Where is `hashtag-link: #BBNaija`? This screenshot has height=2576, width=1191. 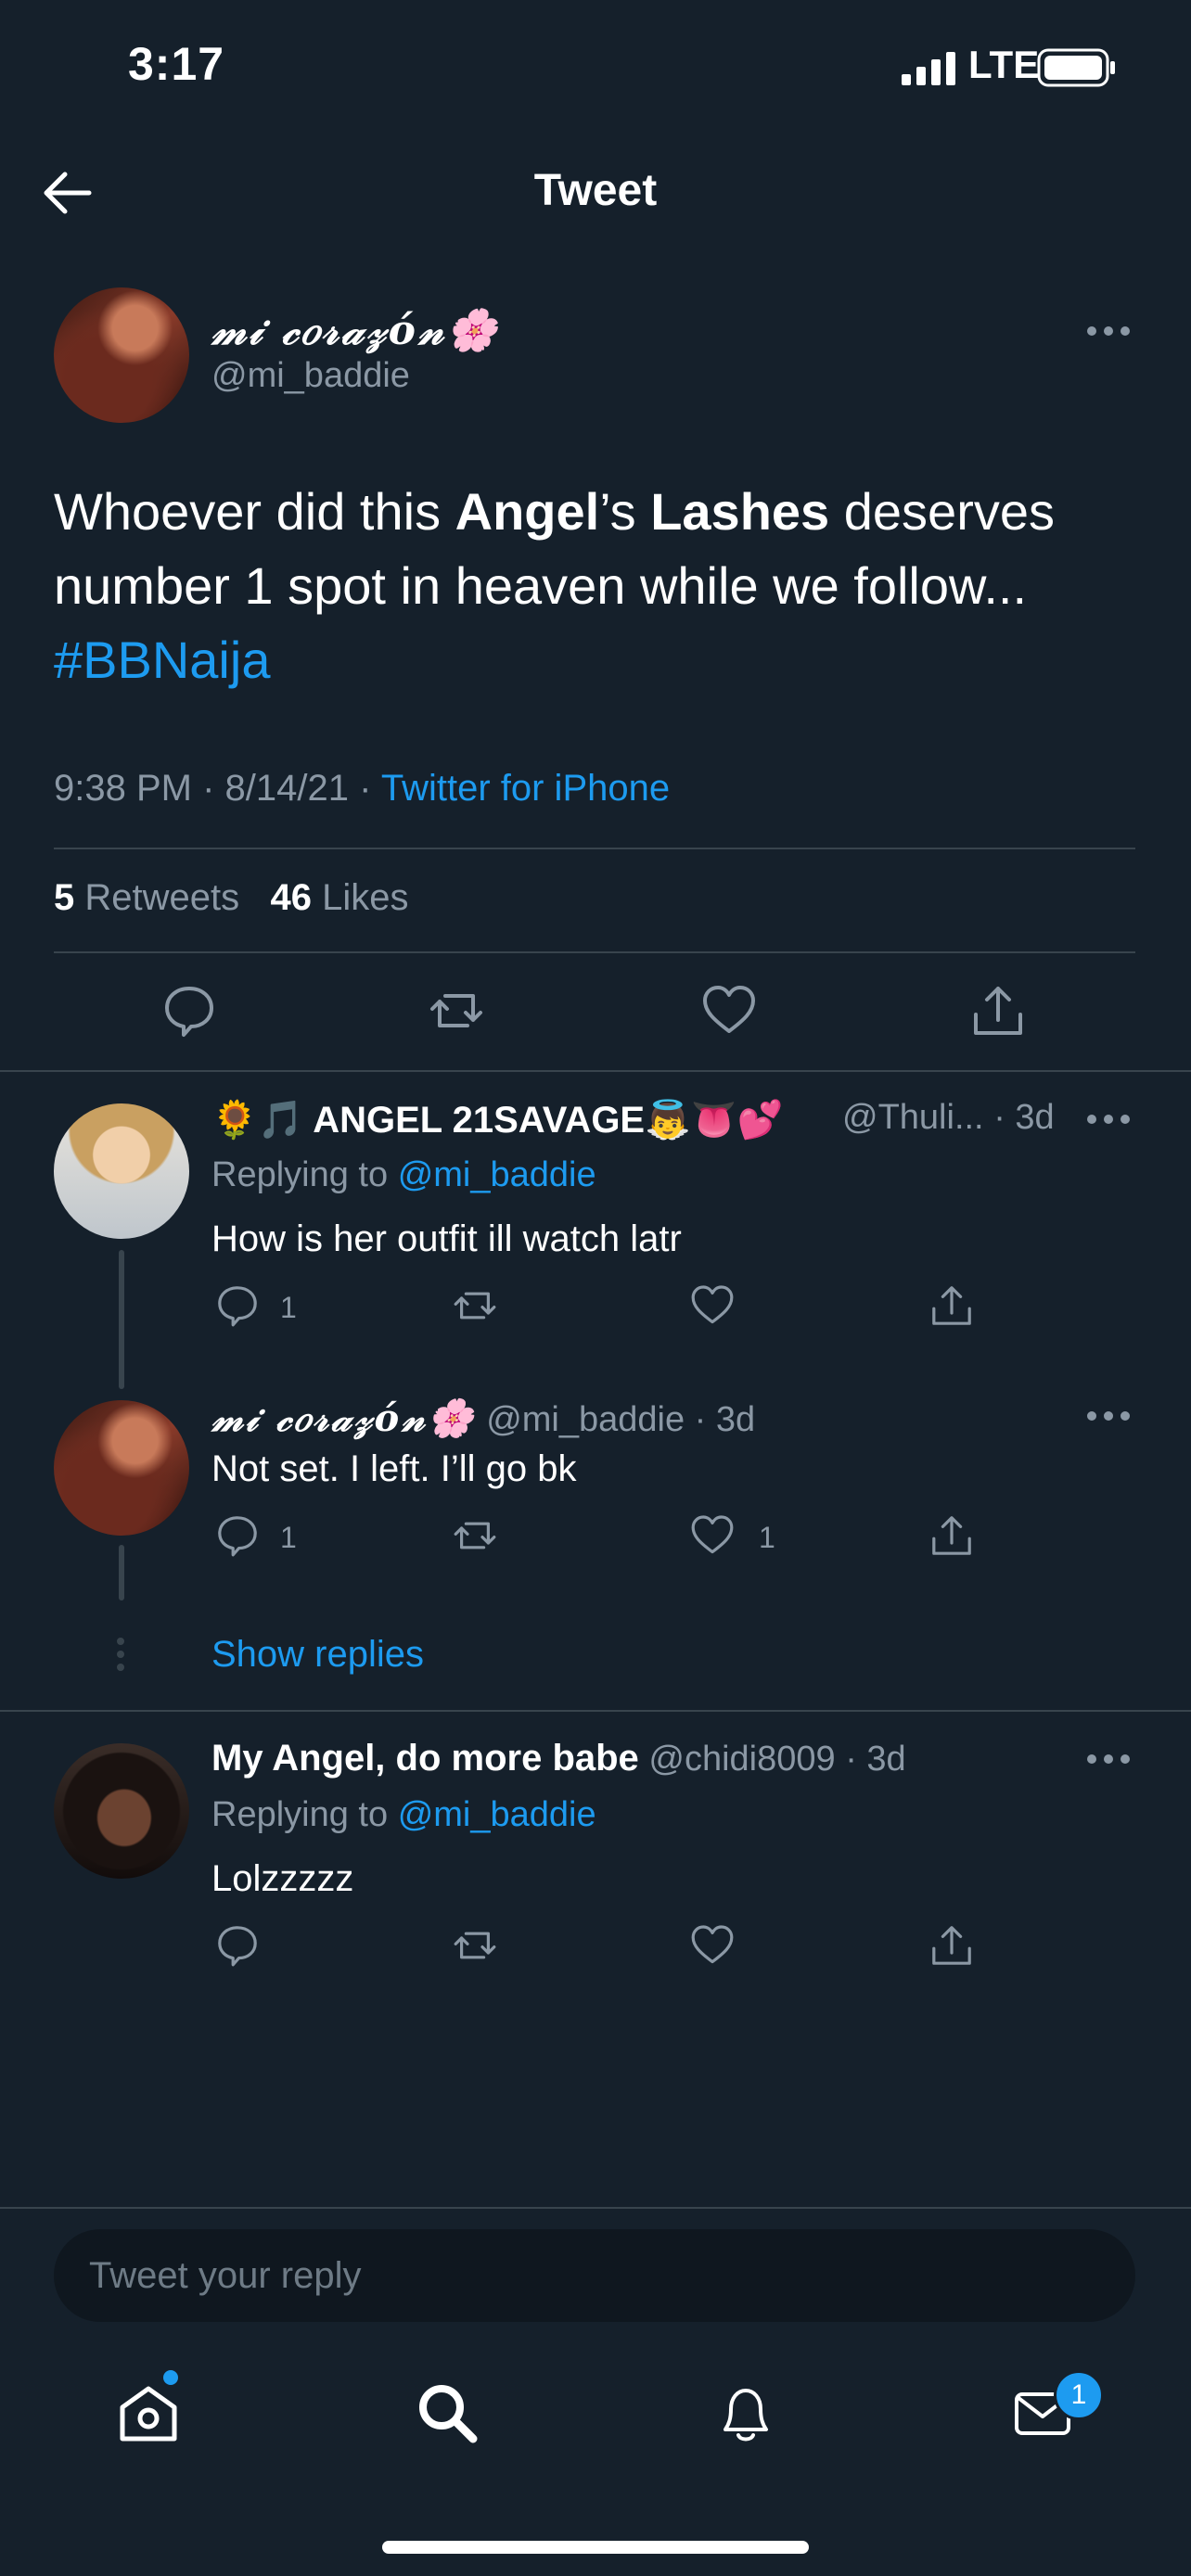 hashtag-link: #BBNaija is located at coordinates (162, 660).